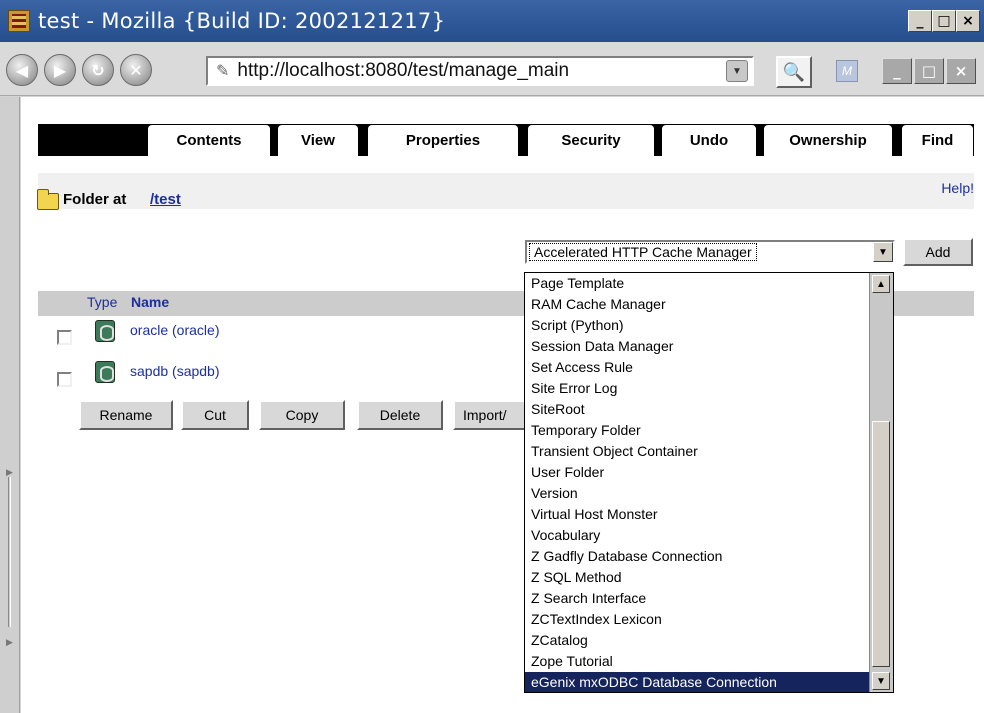 The height and width of the screenshot is (713, 984). I want to click on mozilla-app-icon, so click(19, 21).